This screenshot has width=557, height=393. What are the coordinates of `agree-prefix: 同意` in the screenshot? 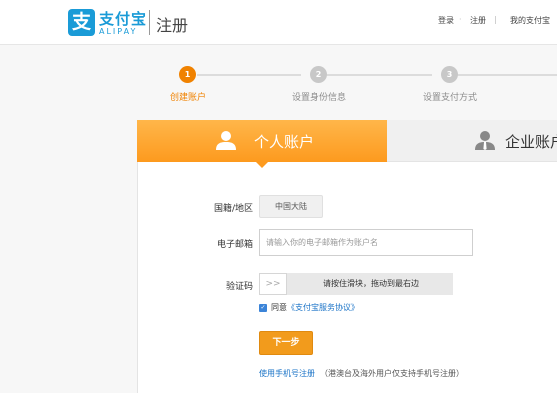 It's located at (279, 307).